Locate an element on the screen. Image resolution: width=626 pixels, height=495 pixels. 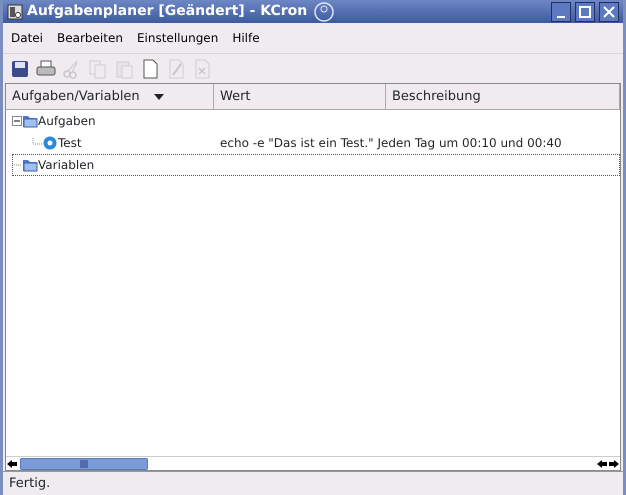
tree-row: Test echo -e "Das ist ein Test." Jeden Tag um 00:10 und 00:40 is located at coordinates (316, 143).